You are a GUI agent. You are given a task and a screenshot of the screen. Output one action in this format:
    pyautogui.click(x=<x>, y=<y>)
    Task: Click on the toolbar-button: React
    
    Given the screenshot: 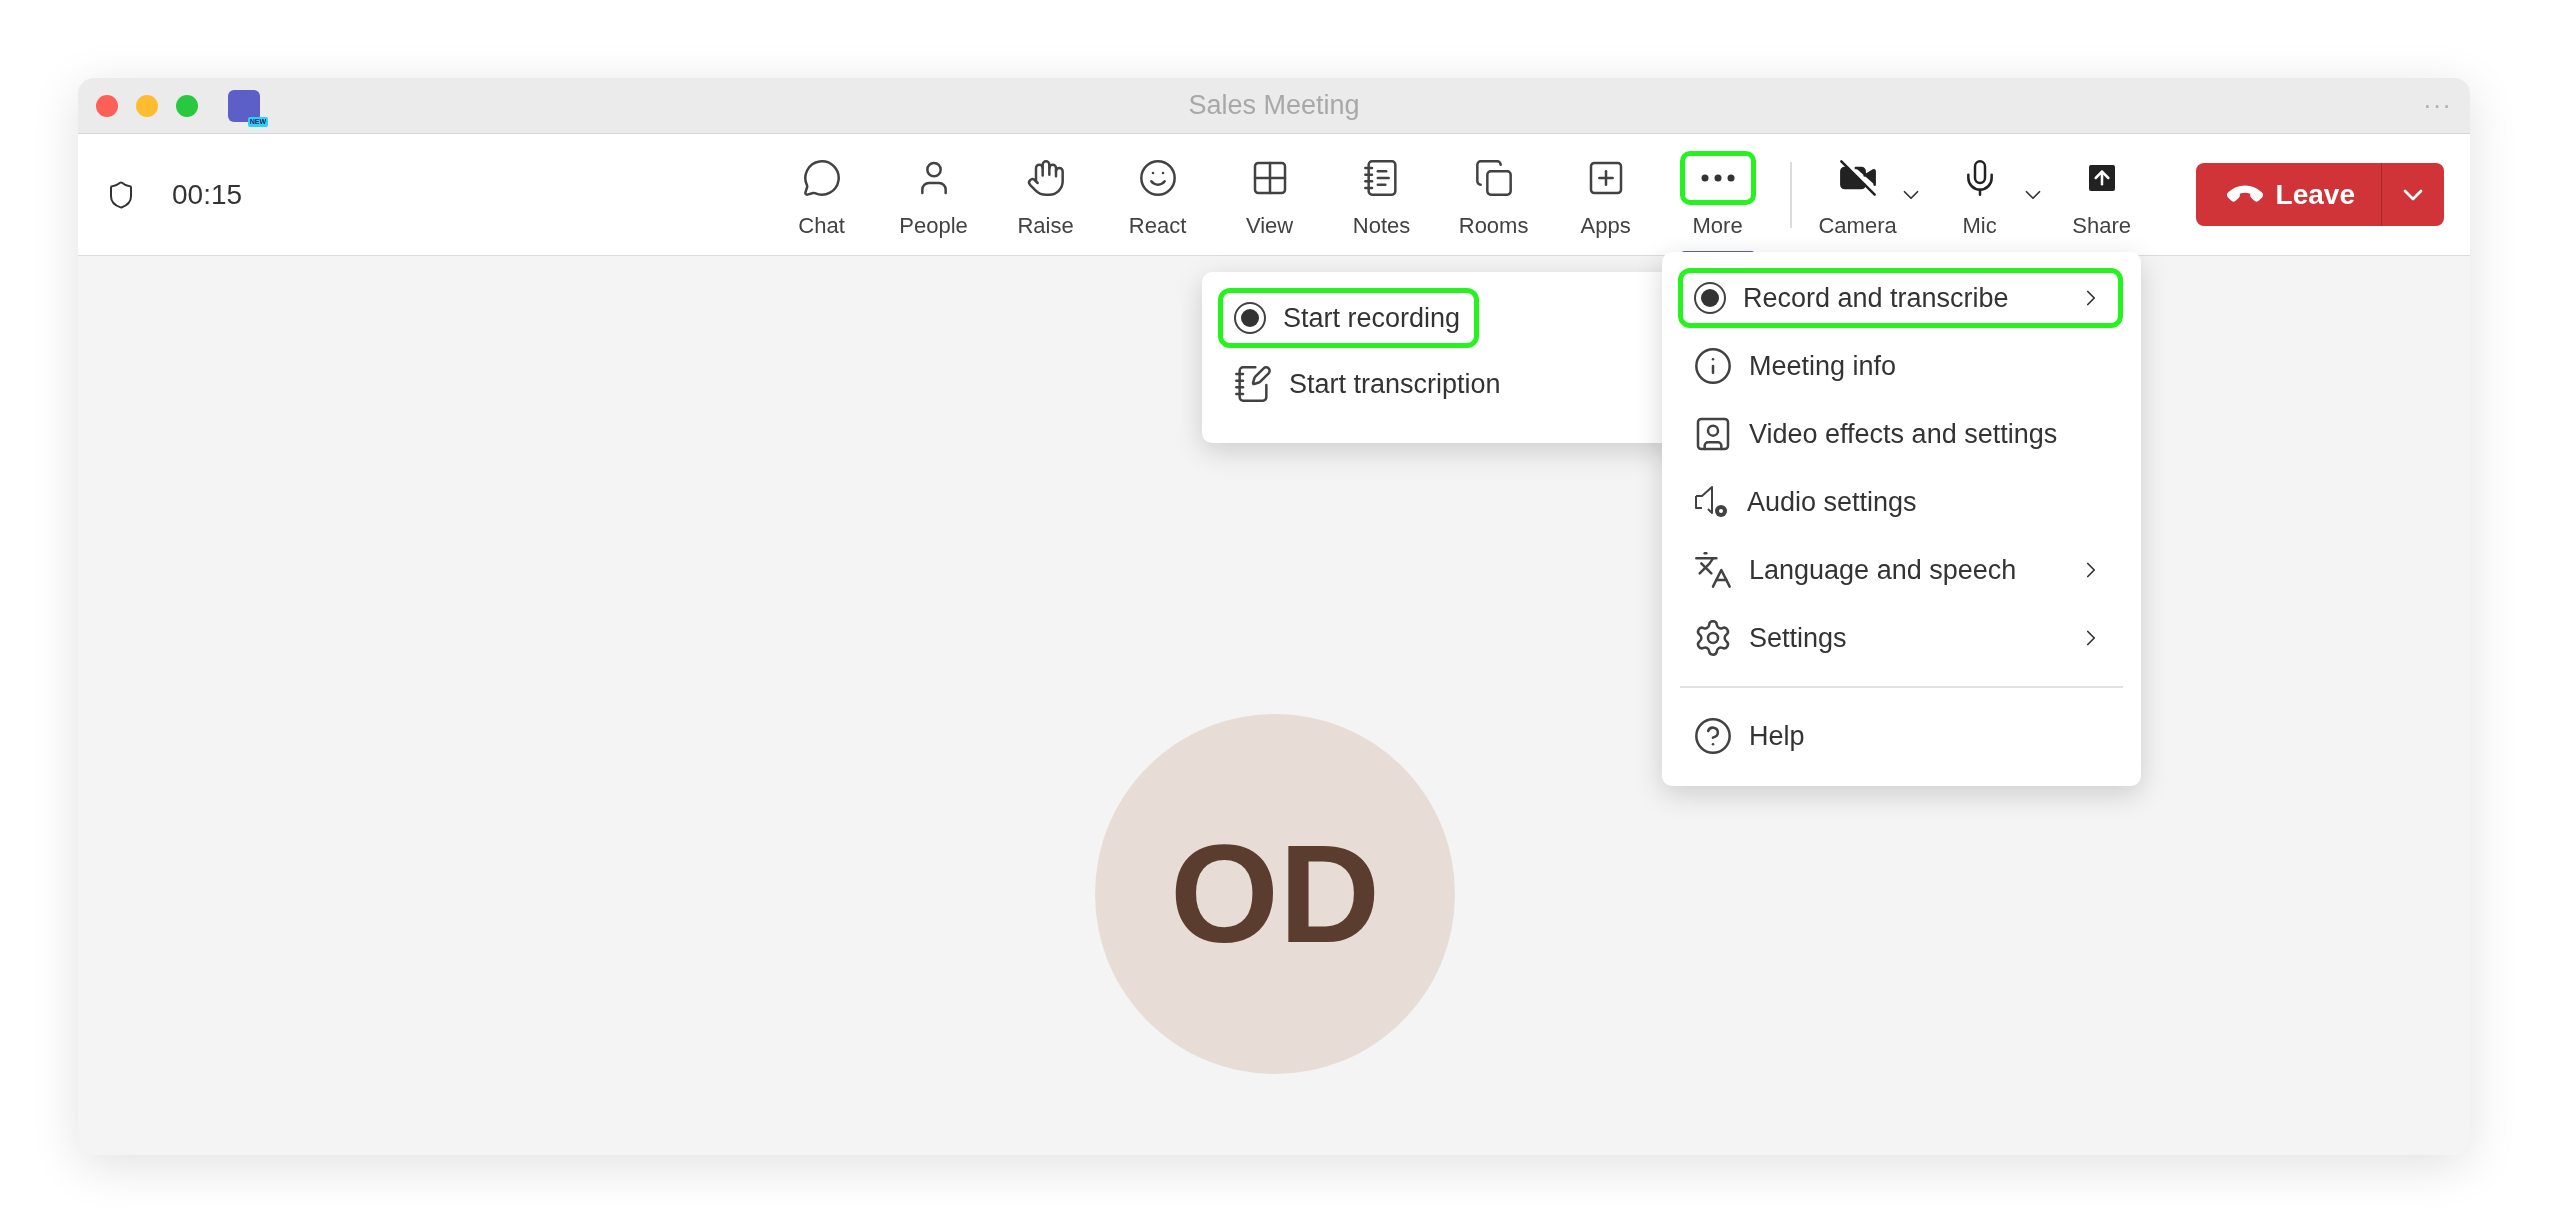 What is the action you would take?
    pyautogui.click(x=1157, y=194)
    